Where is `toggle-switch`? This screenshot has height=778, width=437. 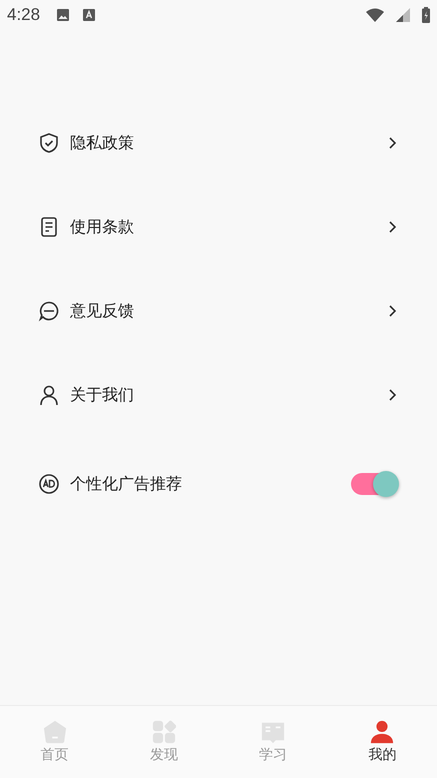
toggle-switch is located at coordinates (374, 484).